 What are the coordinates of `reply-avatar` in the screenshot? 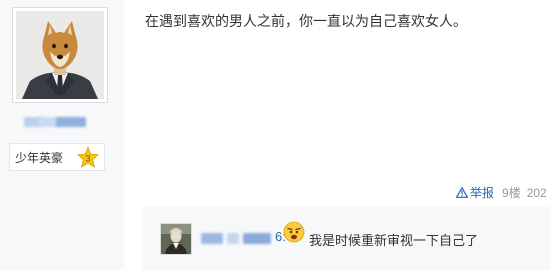 It's located at (176, 239).